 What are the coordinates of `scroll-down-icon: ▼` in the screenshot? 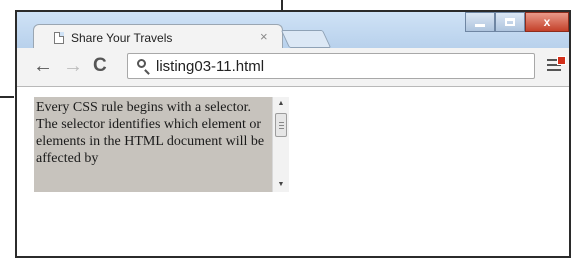 It's located at (281, 185).